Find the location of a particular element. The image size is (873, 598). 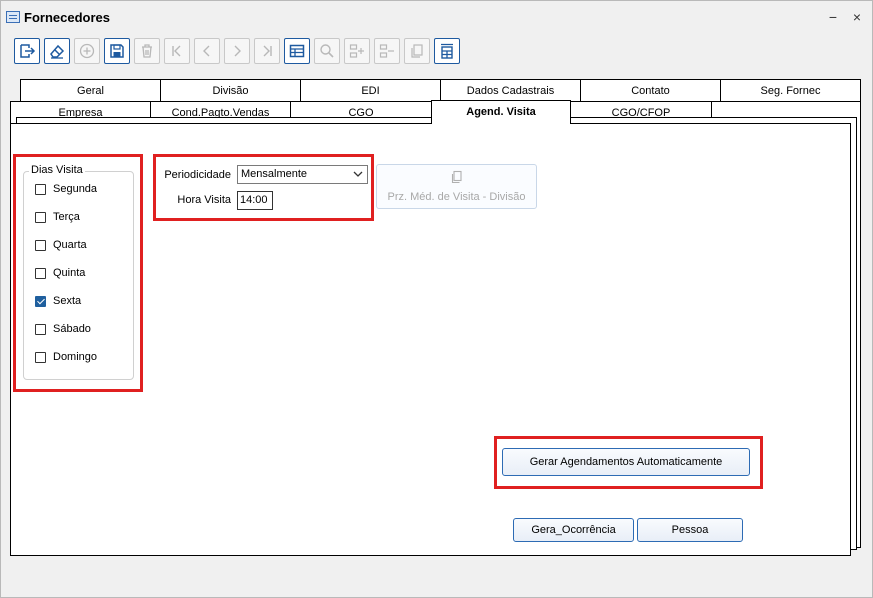

exit-button is located at coordinates (27, 51).